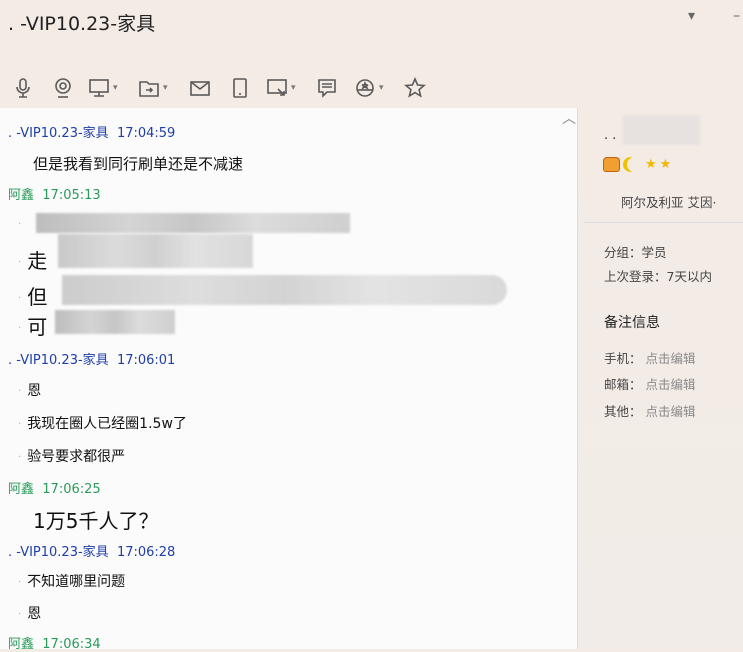 Image resolution: width=743 pixels, height=652 pixels. What do you see at coordinates (146, 360) in the screenshot?
I see `timestamp: 17:06:01` at bounding box center [146, 360].